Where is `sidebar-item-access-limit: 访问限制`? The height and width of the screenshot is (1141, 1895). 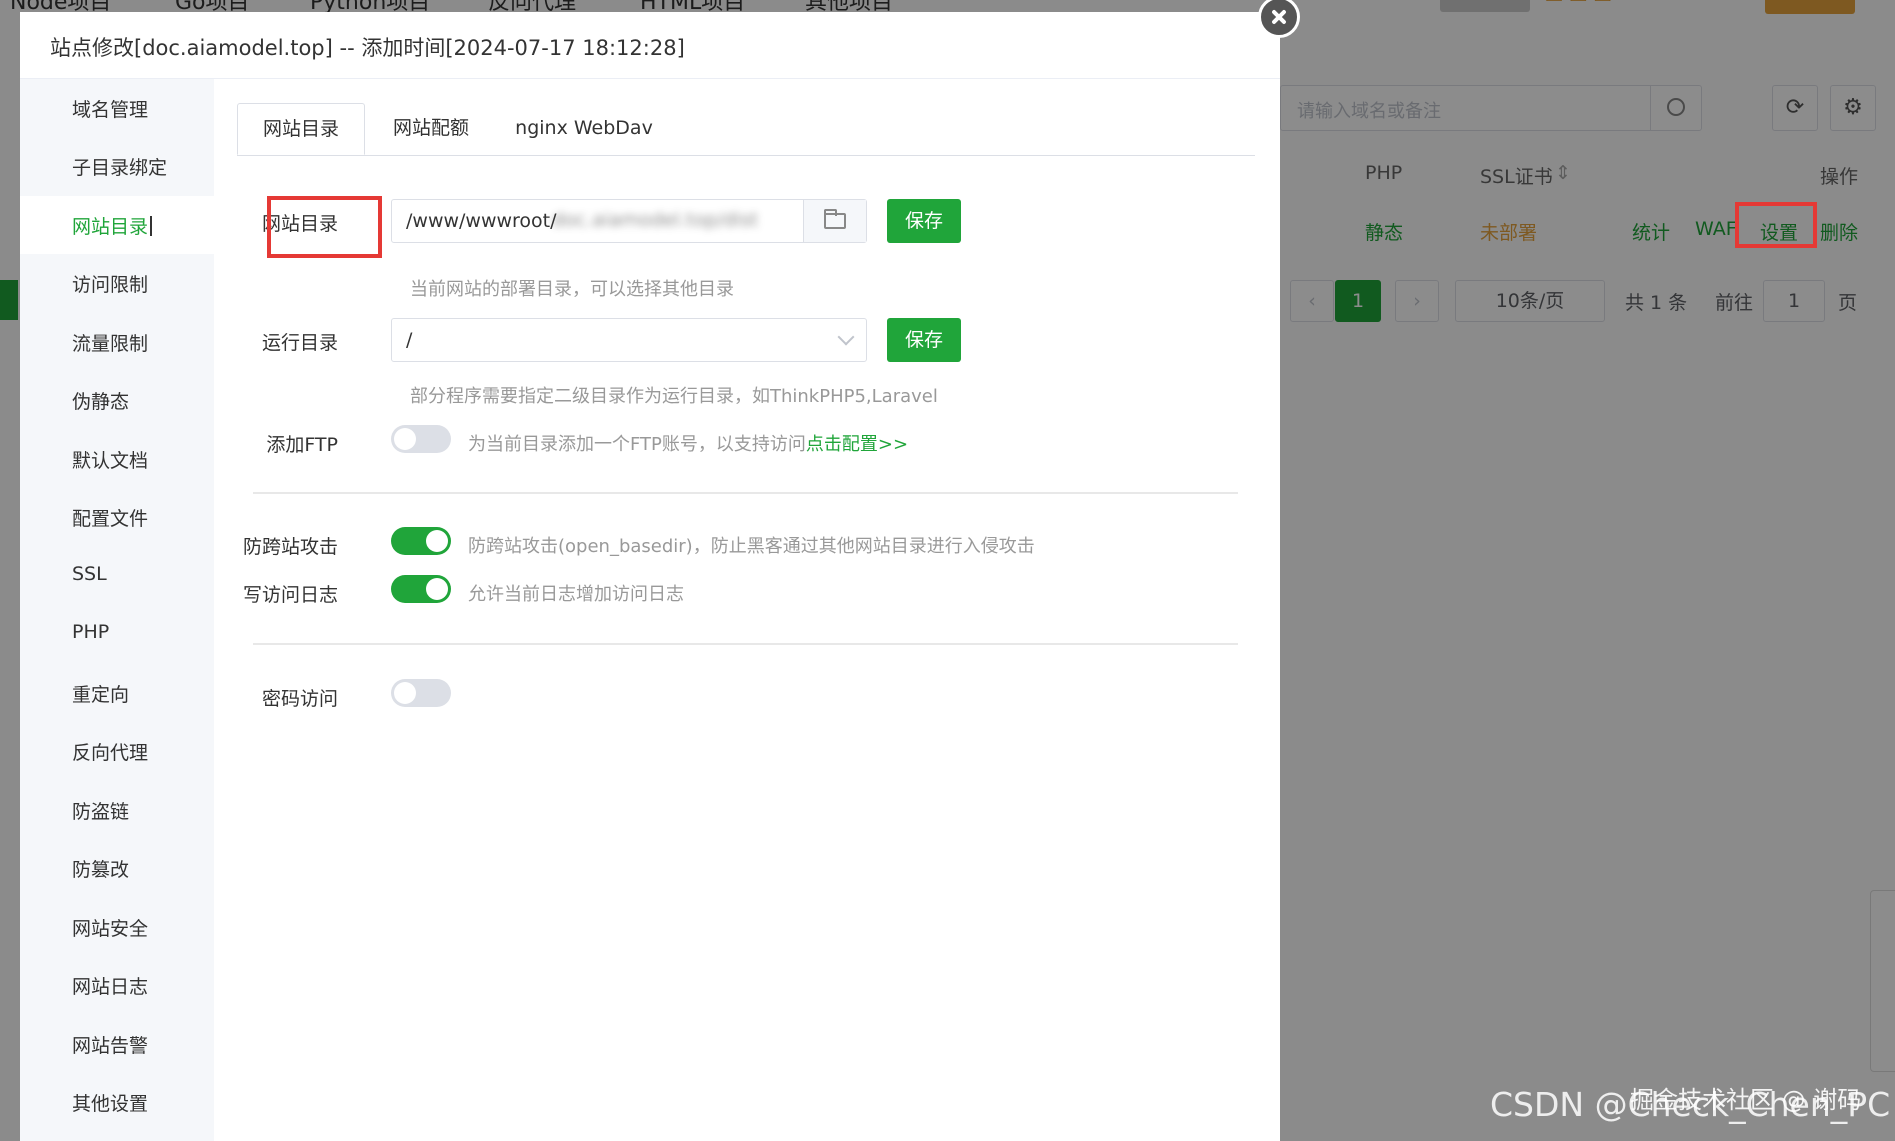
sidebar-item-access-limit: 访问限制 is located at coordinates (117, 283).